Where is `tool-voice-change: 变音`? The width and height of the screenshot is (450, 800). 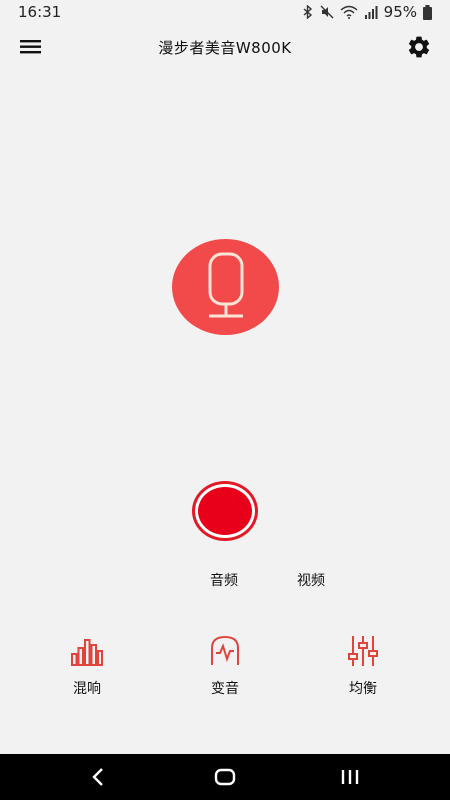 tool-voice-change: 变音 is located at coordinates (225, 666).